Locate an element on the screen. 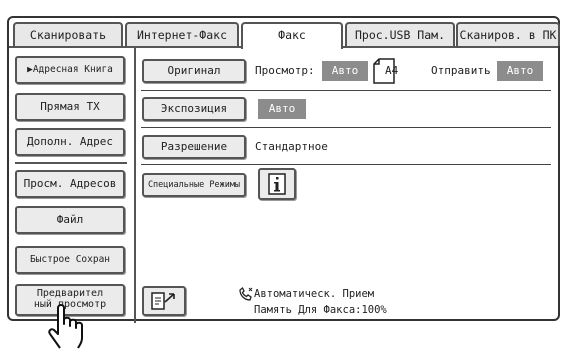 The height and width of the screenshot is (354, 568). tab-usb-memory: Прос.USB Пам. is located at coordinates (400, 34).